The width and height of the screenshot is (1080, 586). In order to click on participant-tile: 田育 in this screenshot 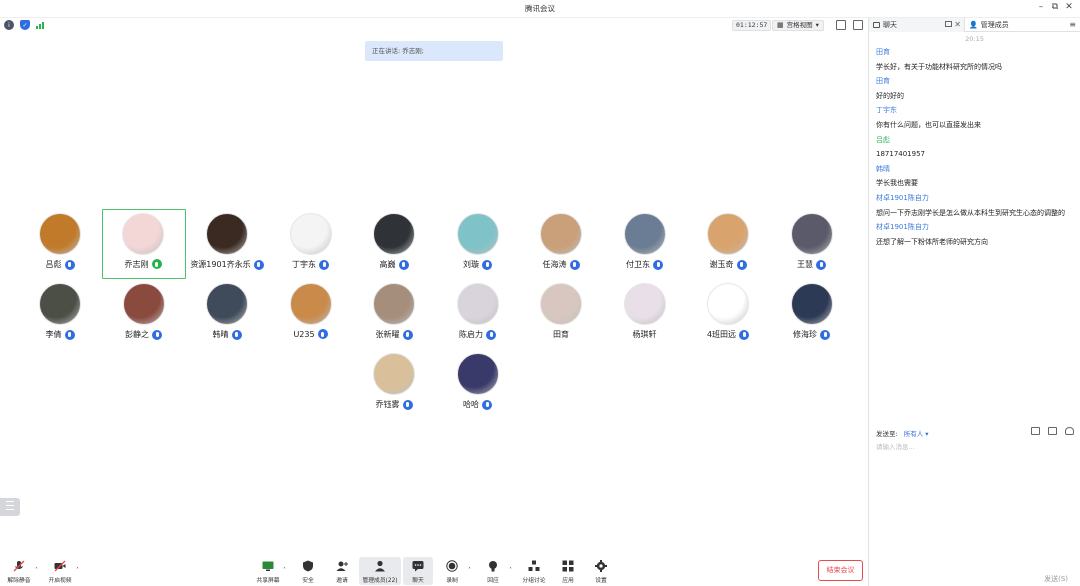, I will do `click(561, 314)`.